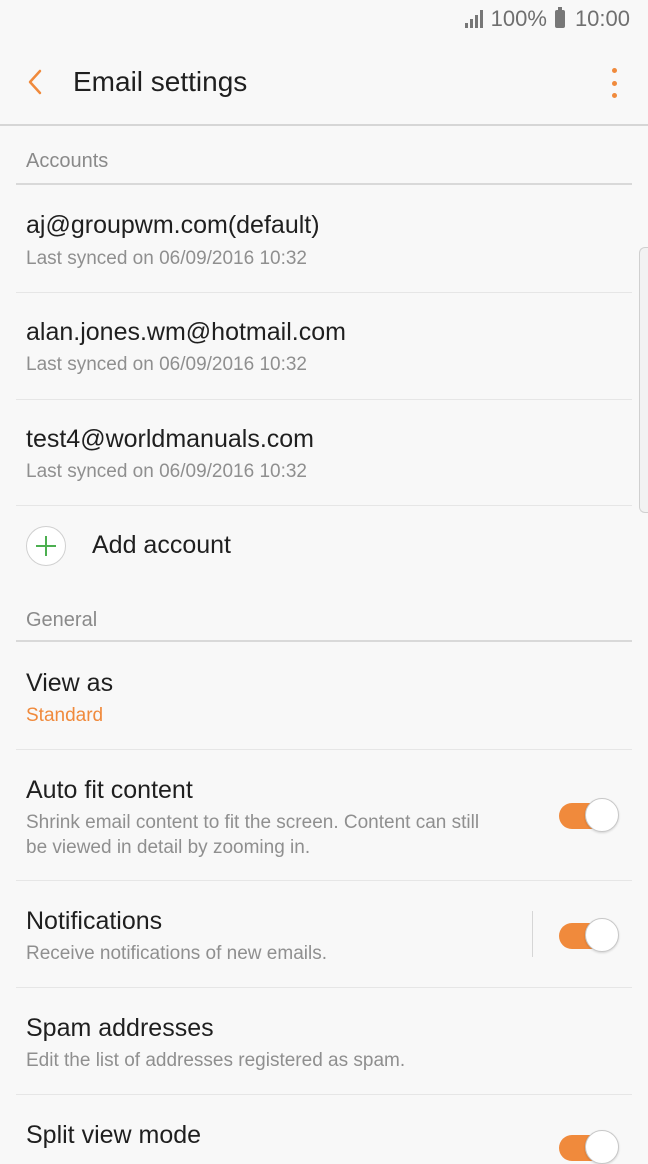  Describe the element at coordinates (114, 1135) in the screenshot. I see `split-view-label: Split view mode` at that location.